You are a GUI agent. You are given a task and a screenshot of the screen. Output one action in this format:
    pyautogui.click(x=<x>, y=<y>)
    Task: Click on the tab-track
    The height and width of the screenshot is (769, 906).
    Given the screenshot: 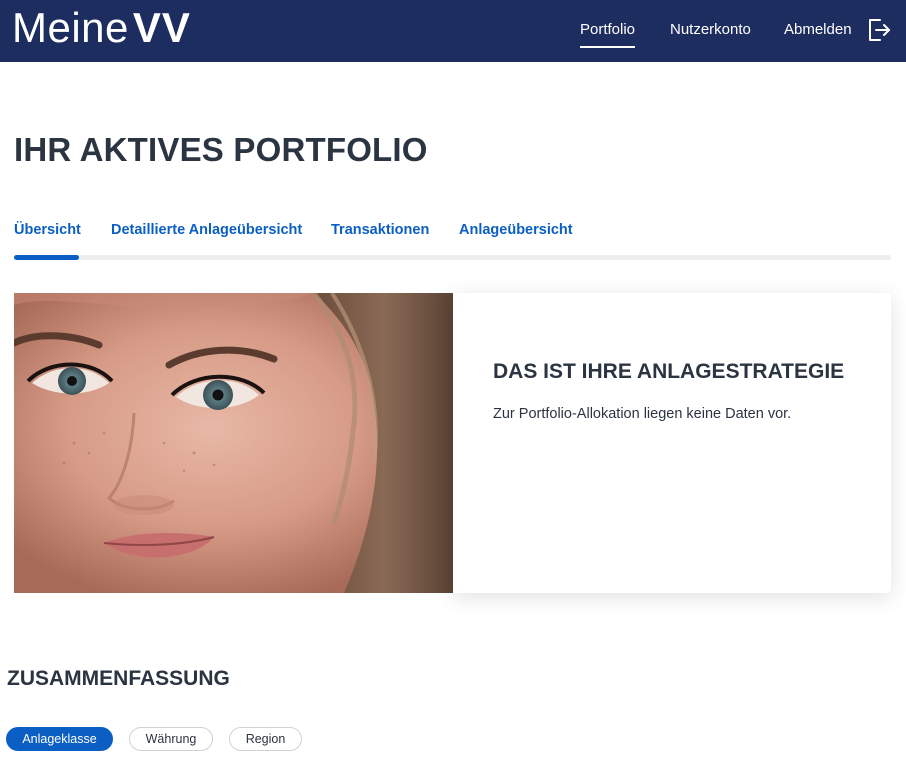 What is the action you would take?
    pyautogui.click(x=452, y=257)
    